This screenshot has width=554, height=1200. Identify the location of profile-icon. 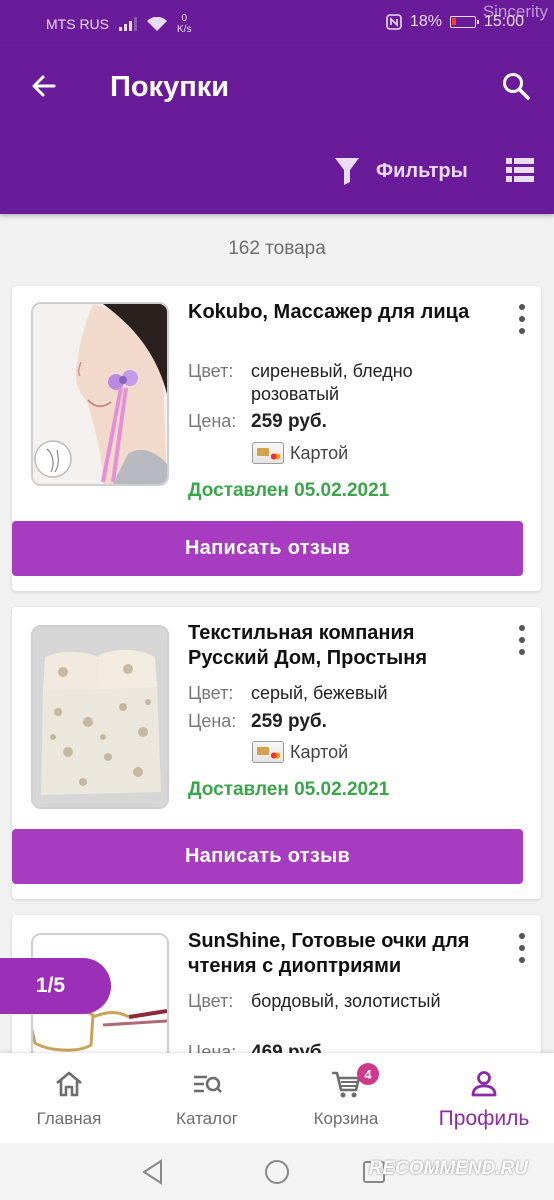
(484, 1084).